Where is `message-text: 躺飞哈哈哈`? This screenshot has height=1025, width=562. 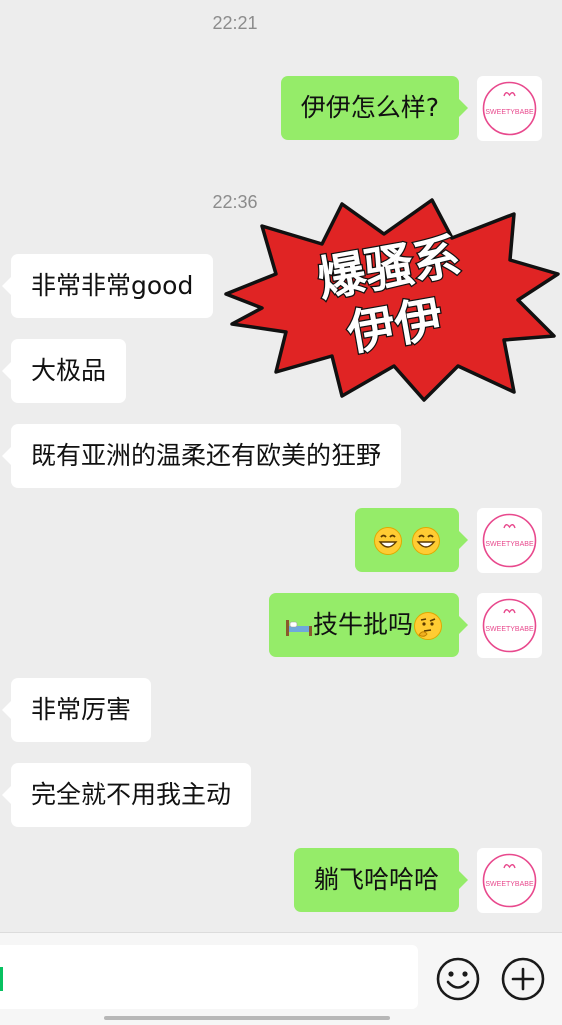
message-text: 躺飞哈哈哈 is located at coordinates (376, 879).